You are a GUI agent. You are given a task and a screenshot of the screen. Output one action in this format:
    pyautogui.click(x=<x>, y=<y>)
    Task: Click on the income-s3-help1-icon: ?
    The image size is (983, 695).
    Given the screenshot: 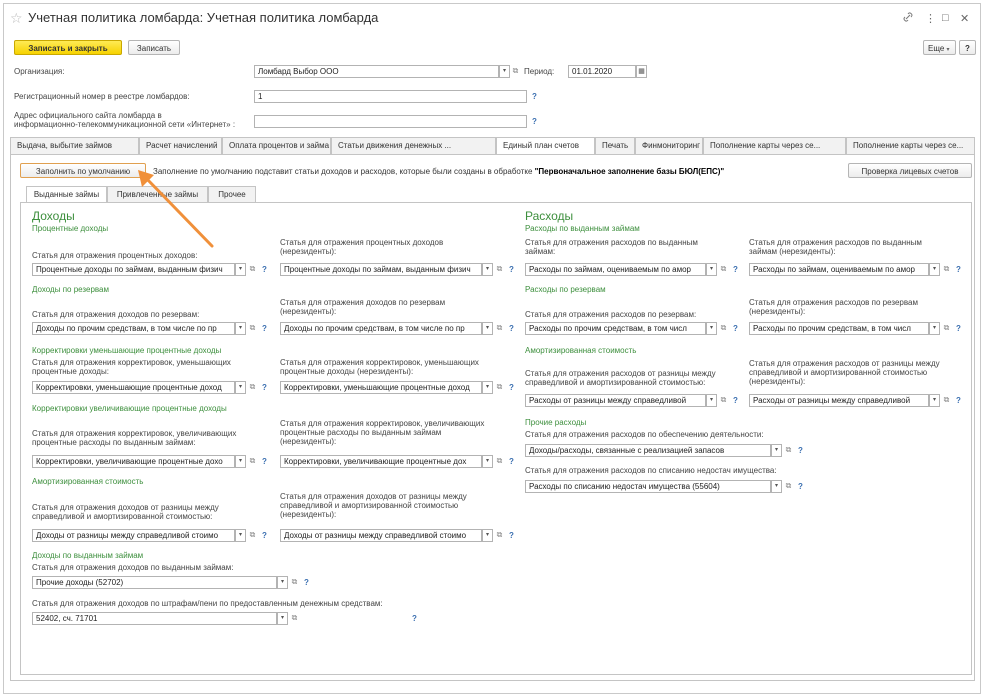 What is the action you would take?
    pyautogui.click(x=264, y=387)
    